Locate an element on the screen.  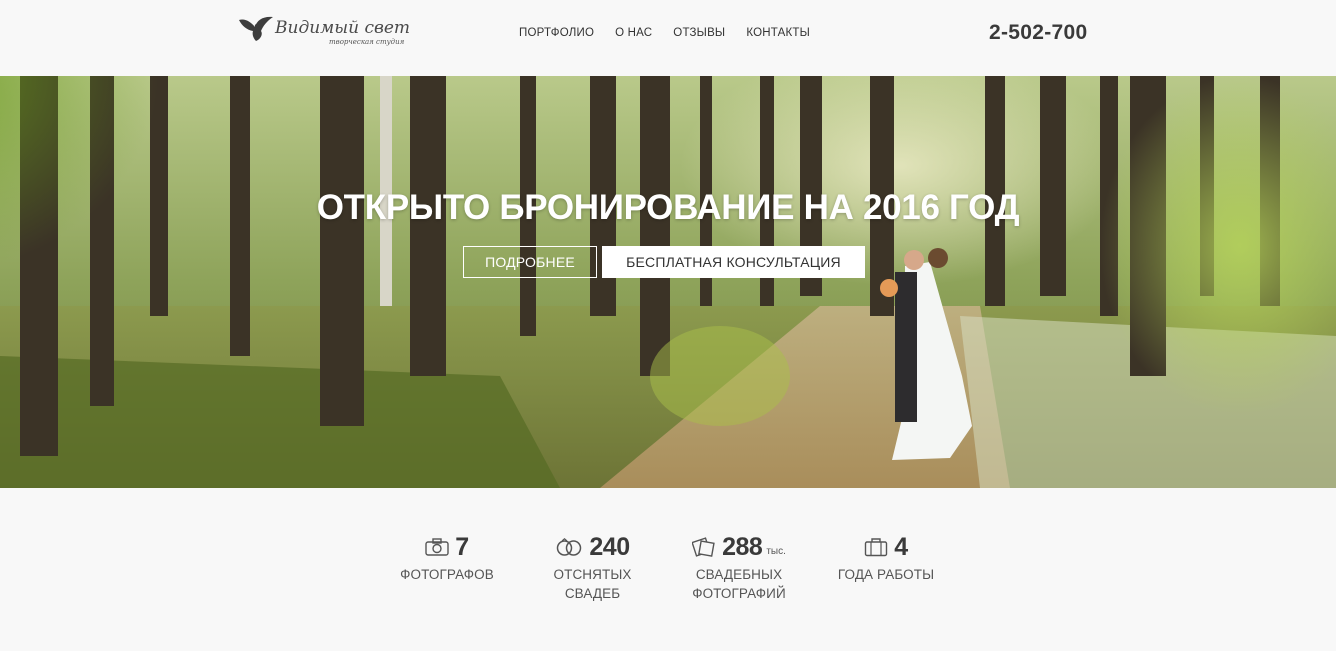
nav-about: О НАС is located at coordinates (633, 33).